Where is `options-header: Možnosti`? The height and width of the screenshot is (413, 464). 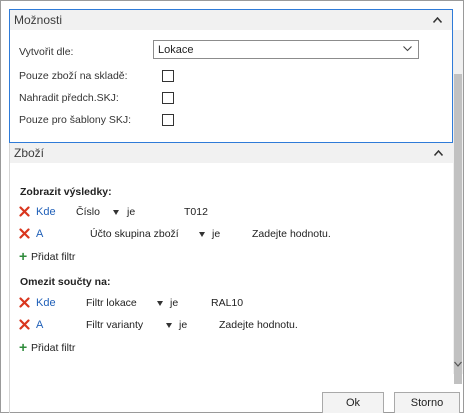 options-header: Možnosti is located at coordinates (231, 20).